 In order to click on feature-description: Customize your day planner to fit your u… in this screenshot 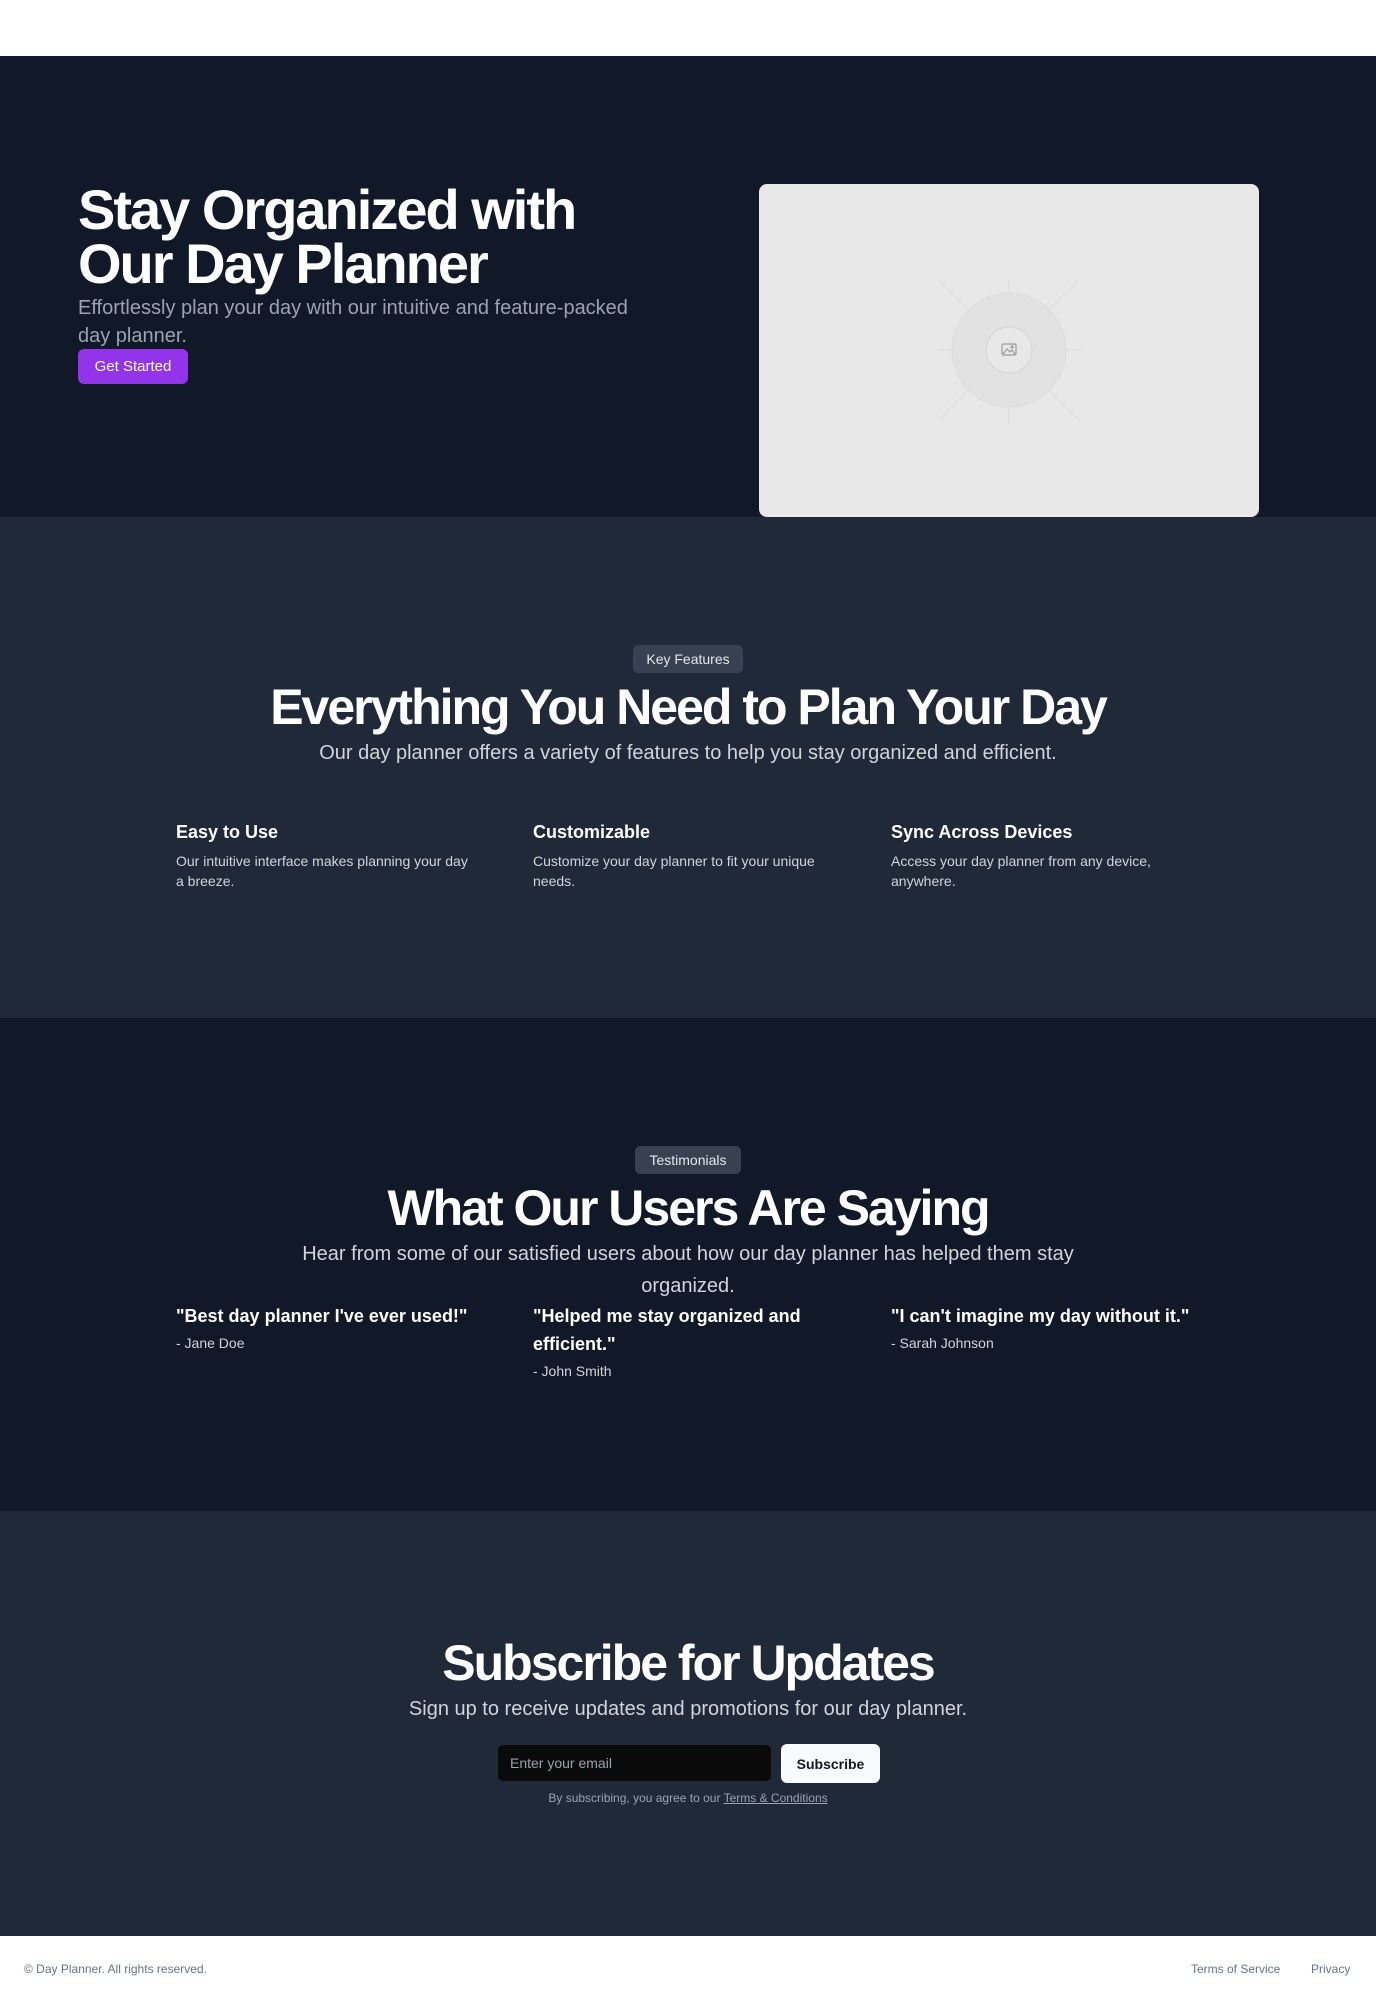, I will do `click(674, 871)`.